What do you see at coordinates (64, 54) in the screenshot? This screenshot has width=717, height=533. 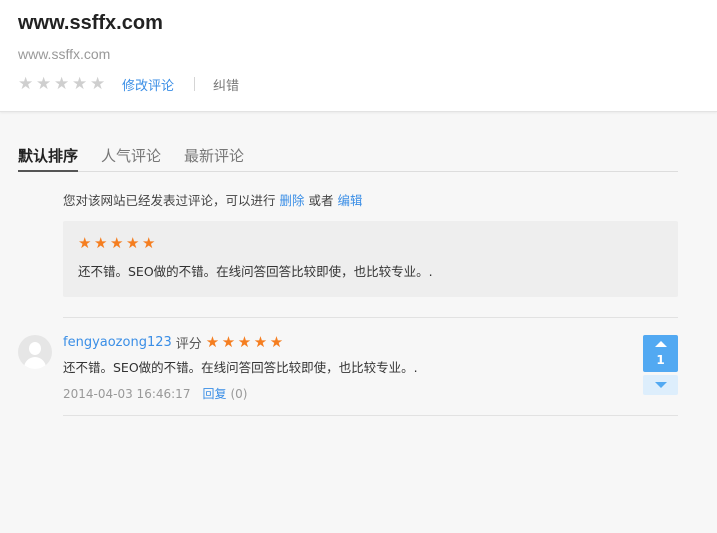 I see `site-url: www.ssffx.com` at bounding box center [64, 54].